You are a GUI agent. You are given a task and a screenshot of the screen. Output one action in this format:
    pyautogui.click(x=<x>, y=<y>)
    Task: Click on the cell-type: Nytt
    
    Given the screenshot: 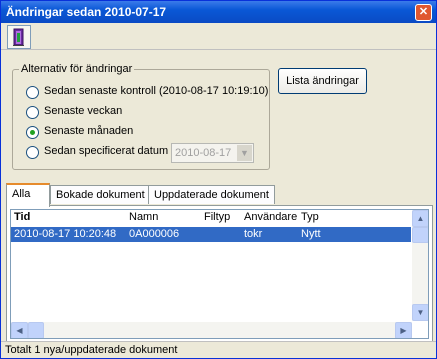 What is the action you would take?
    pyautogui.click(x=311, y=234)
    